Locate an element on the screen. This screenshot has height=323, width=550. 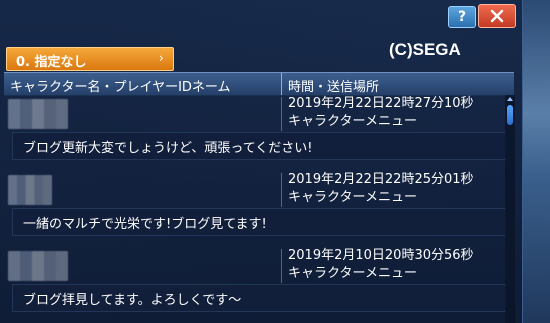
message-text: ブログ拝見してます。よろしくです～ is located at coordinates (132, 300).